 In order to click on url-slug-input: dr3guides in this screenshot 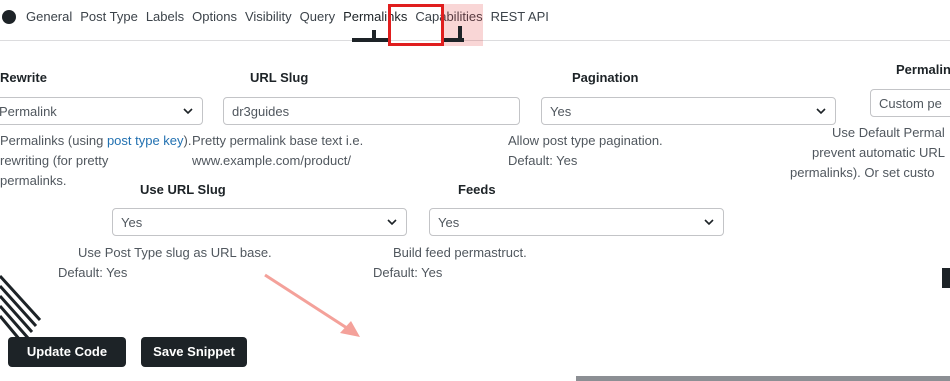, I will do `click(371, 111)`.